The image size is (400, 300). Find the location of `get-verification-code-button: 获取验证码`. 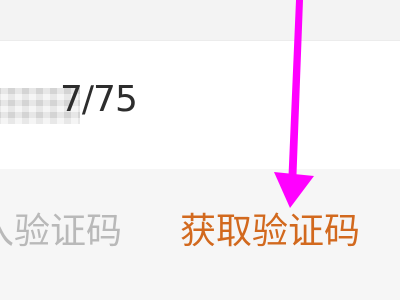

get-verification-code-button: 获取验证码 is located at coordinates (270, 232).